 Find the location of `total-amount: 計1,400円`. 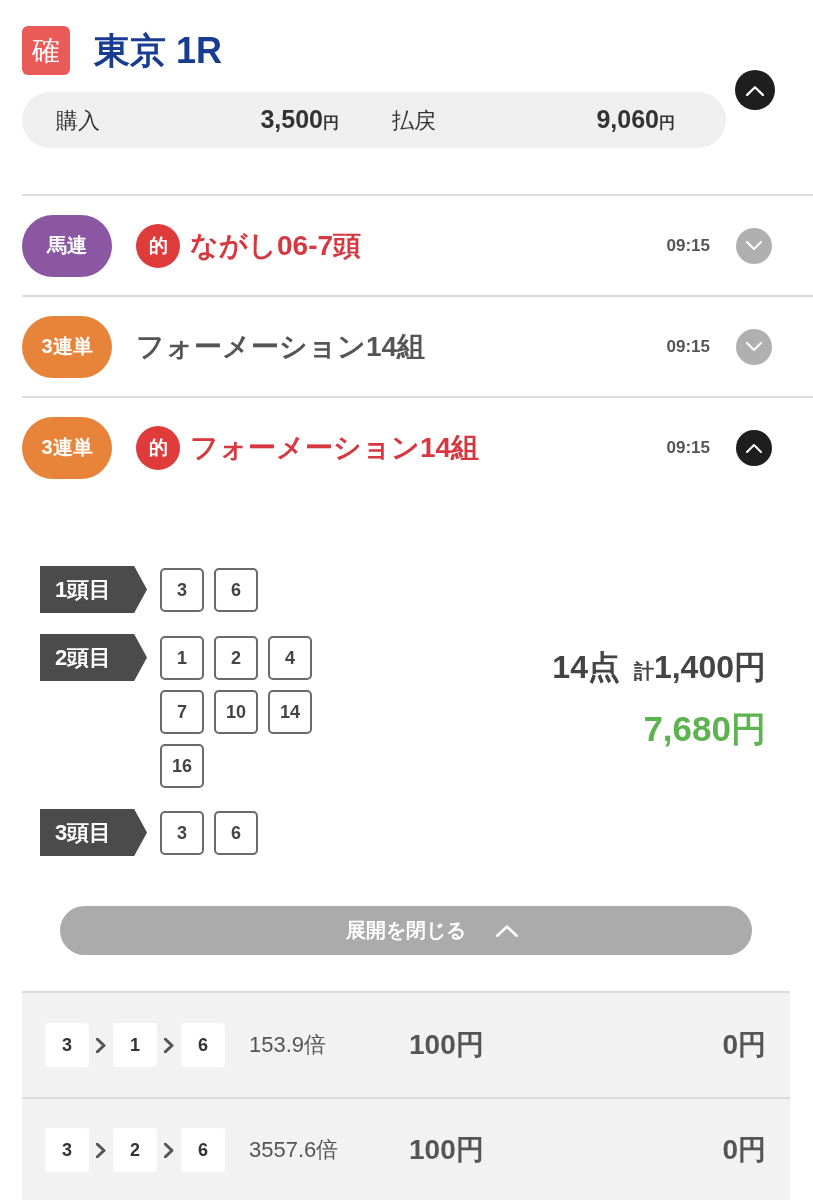

total-amount: 計1,400円 is located at coordinates (699, 667).